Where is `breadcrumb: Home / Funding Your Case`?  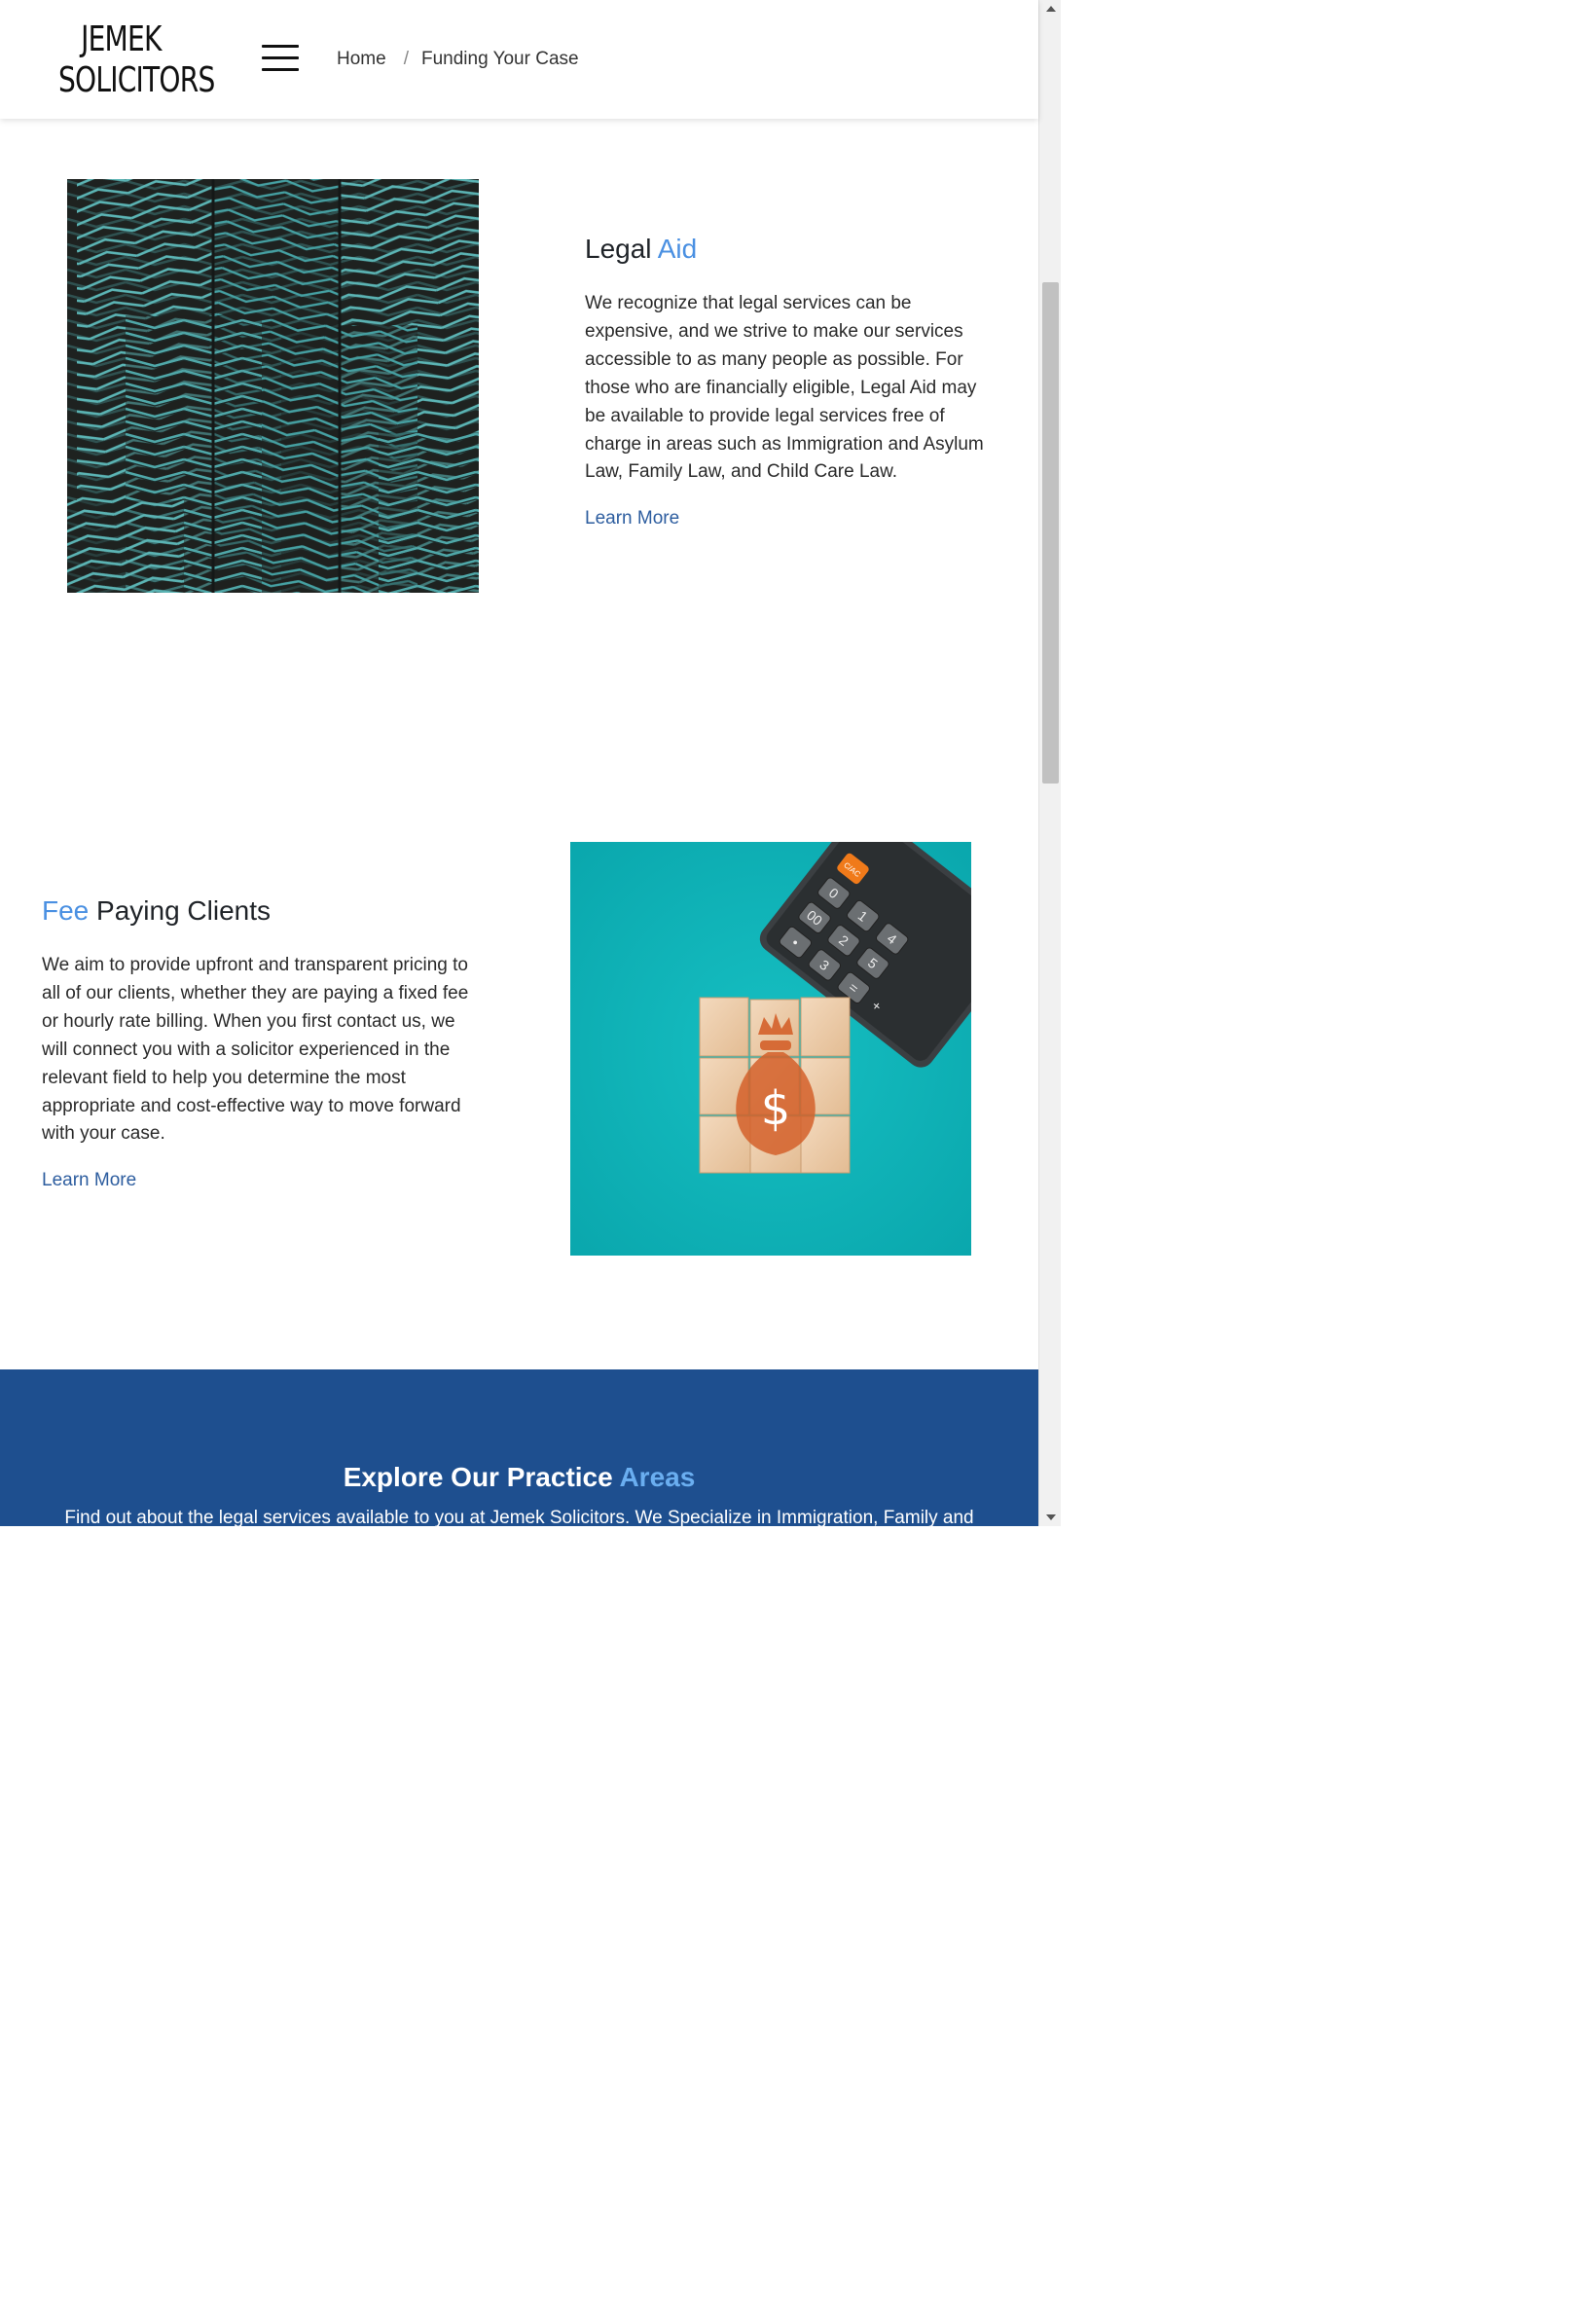
breadcrumb: Home / Funding Your Case is located at coordinates (458, 59).